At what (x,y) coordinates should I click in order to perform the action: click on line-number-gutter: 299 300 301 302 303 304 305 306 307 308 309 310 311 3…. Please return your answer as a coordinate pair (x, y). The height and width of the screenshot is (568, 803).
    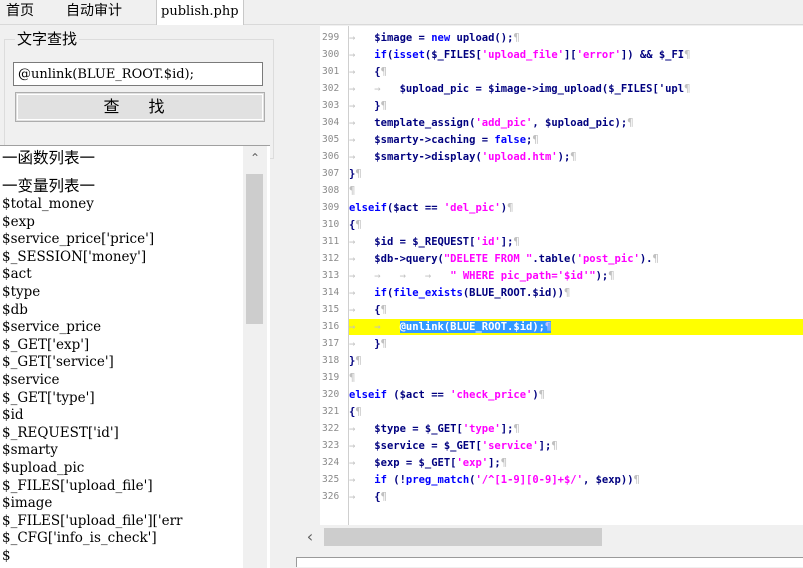
    Looking at the image, I should click on (334, 275).